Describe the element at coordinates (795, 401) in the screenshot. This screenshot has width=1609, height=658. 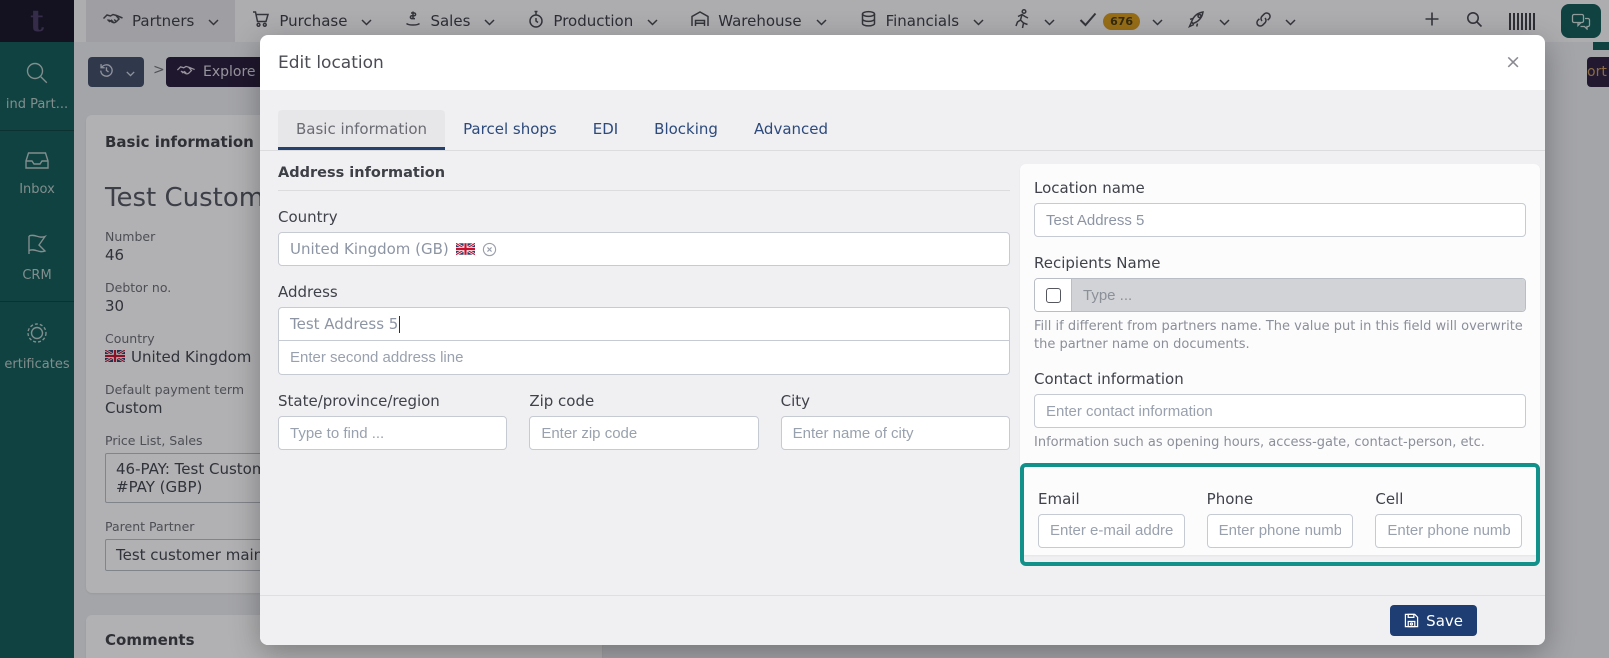
I see `city-label: City` at that location.